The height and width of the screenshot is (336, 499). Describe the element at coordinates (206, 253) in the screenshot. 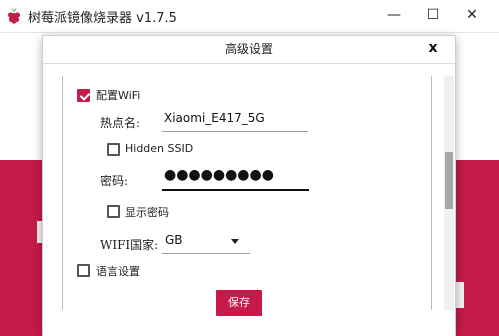

I see `wifi-country-underline` at that location.